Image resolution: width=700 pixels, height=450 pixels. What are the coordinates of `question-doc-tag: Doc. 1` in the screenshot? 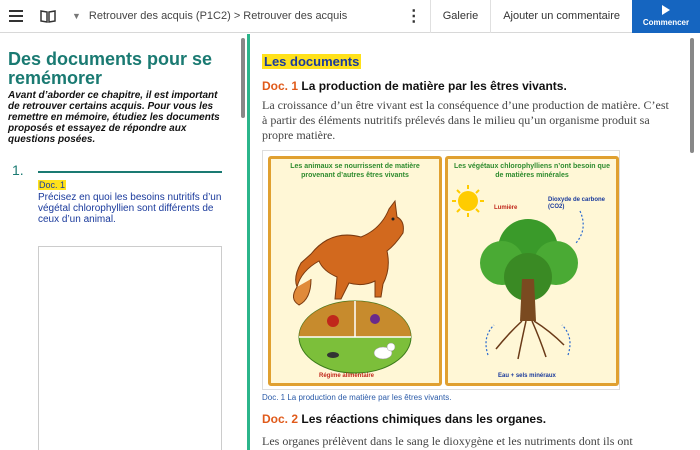 It's located at (52, 185).